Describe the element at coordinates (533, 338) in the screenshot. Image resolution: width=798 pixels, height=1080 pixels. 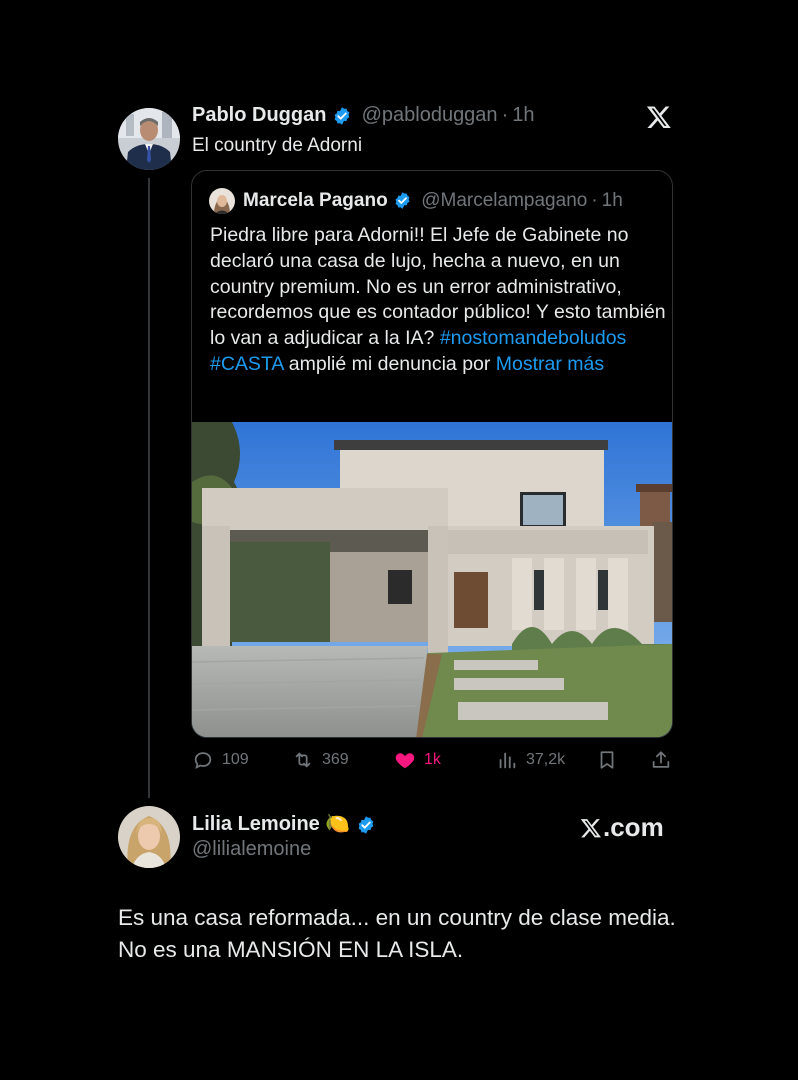
I see `hashtag-link: #nostomandeboludos` at that location.